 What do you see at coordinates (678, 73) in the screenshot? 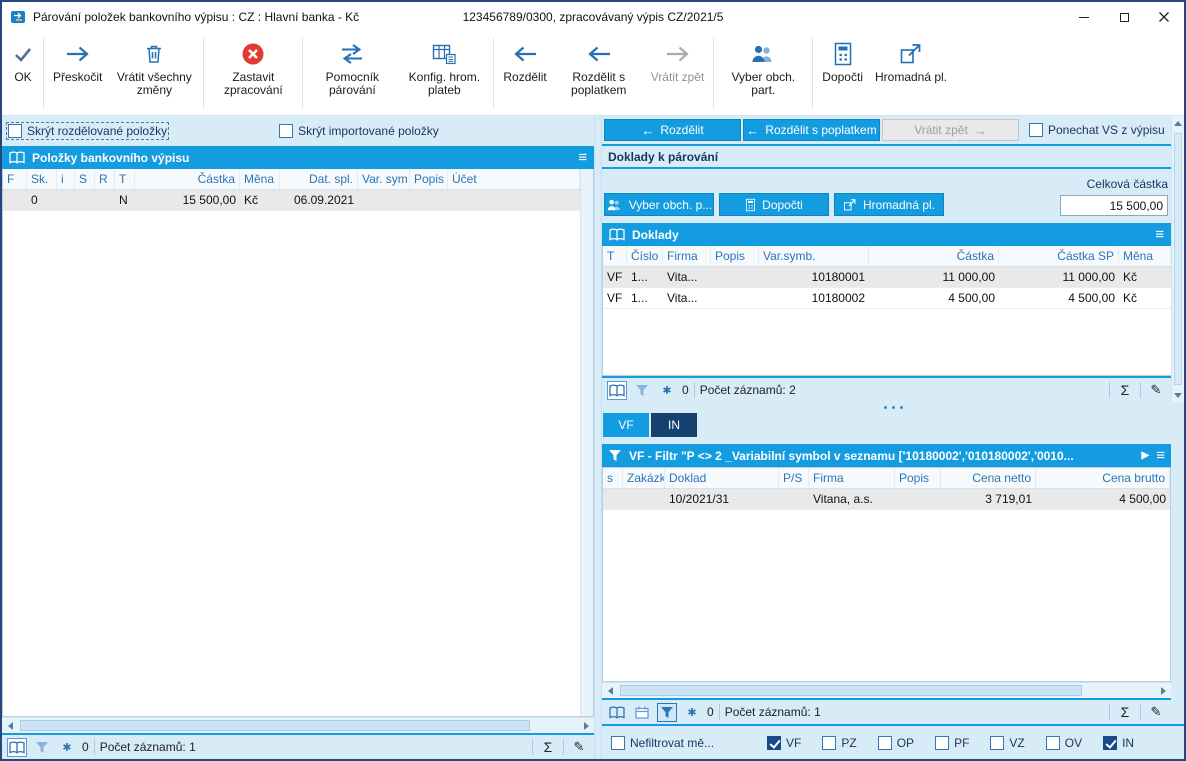
I see `undo-button: Vrátit zpět` at bounding box center [678, 73].